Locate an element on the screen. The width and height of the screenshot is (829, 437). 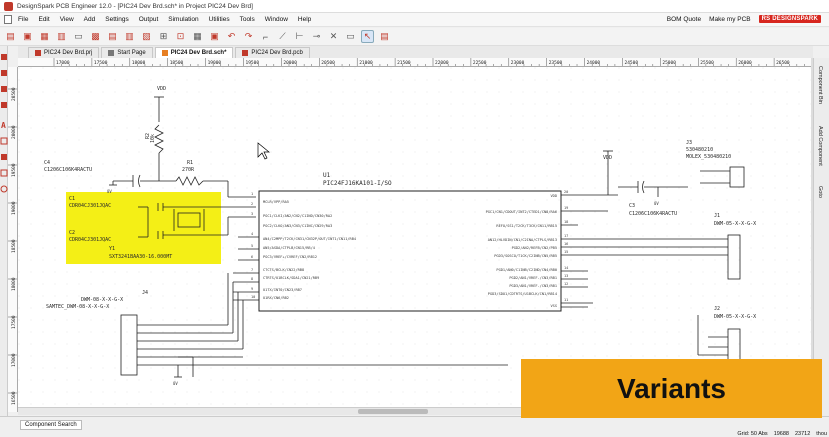
zoom-icon: ⊞ is located at coordinates (163, 36).